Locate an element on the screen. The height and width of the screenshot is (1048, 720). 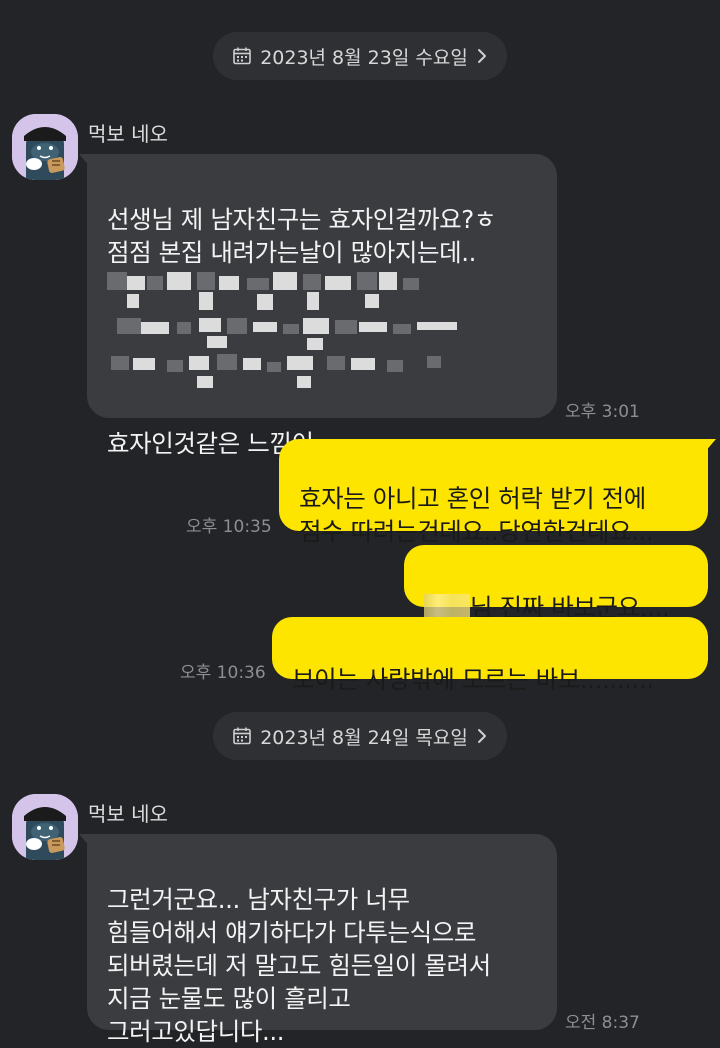
censored-text-mosaic is located at coordinates (282, 330).